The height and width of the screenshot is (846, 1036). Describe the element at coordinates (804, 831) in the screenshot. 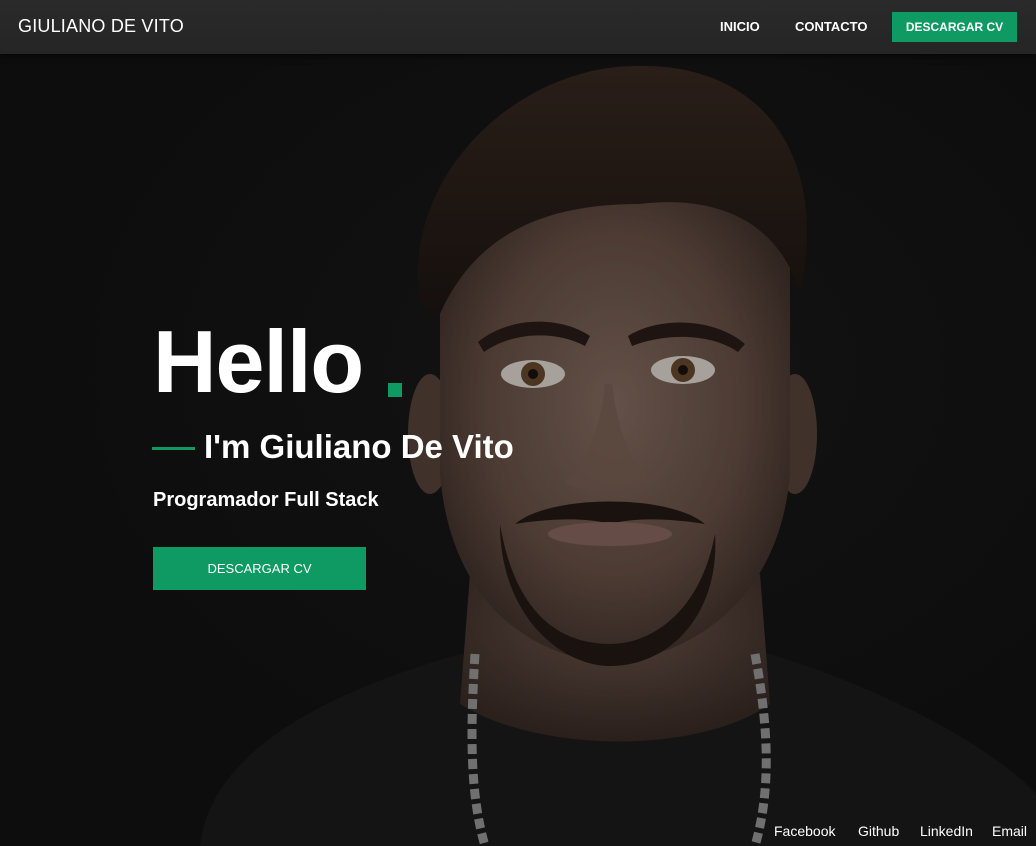

I see `social-link-facebook: Facebook` at that location.